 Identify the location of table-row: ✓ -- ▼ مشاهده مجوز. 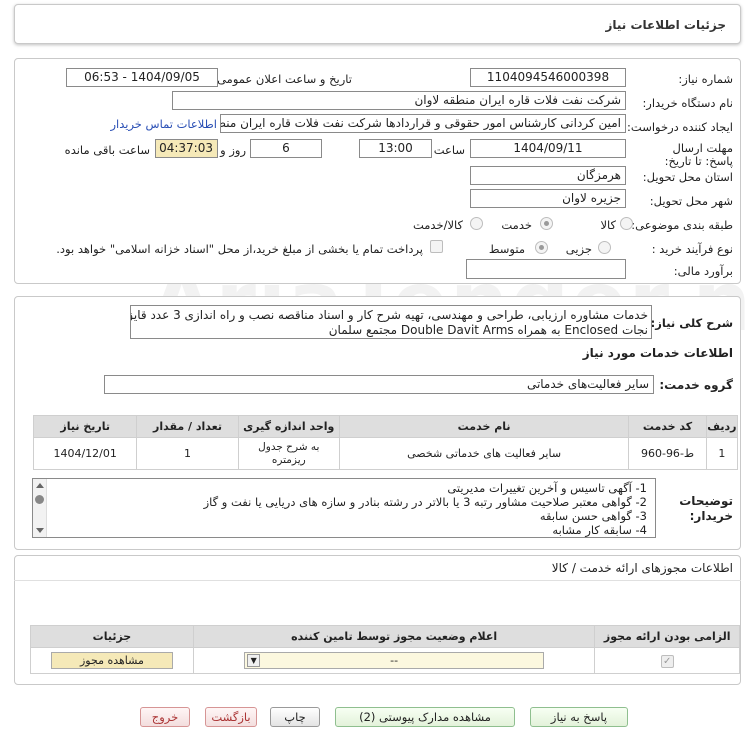
(385, 660).